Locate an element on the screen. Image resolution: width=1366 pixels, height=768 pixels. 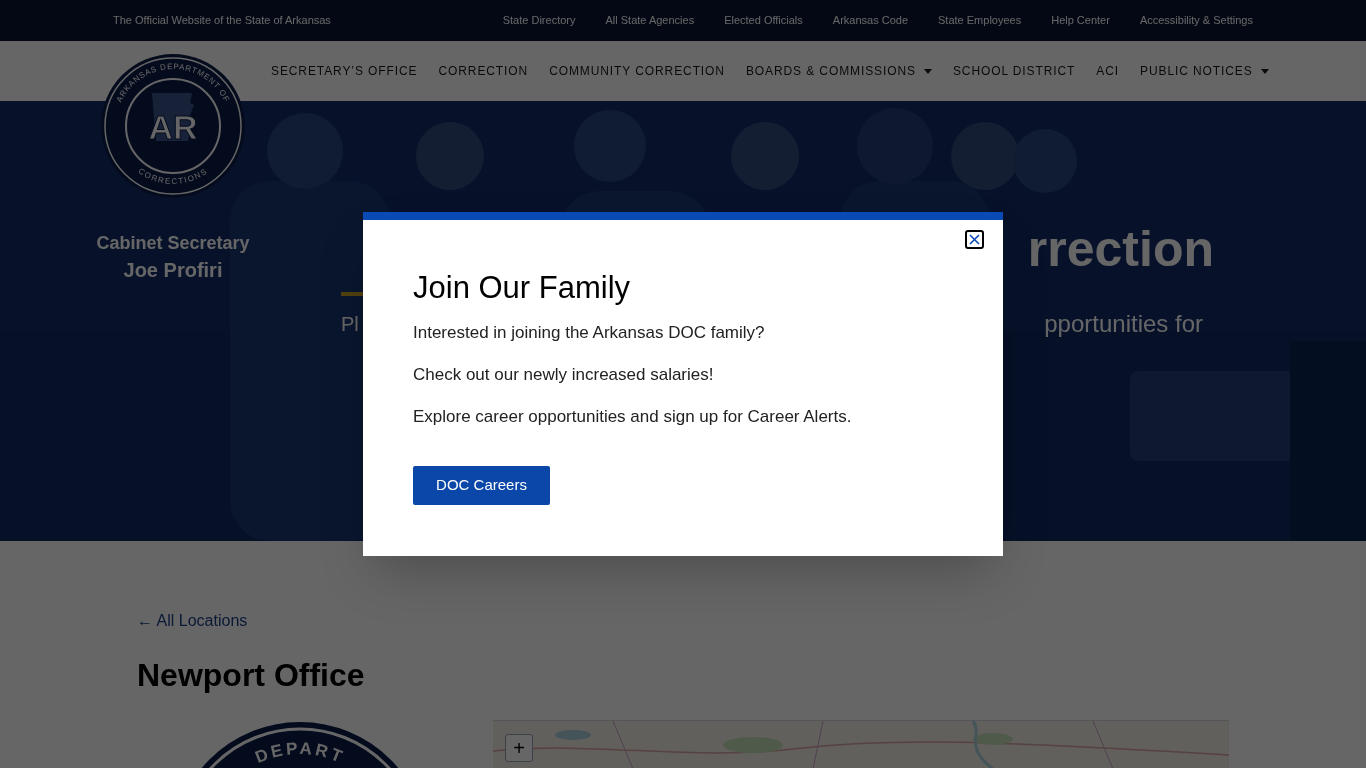
nav-link: SCHOOL DISTRICT is located at coordinates (1014, 71).